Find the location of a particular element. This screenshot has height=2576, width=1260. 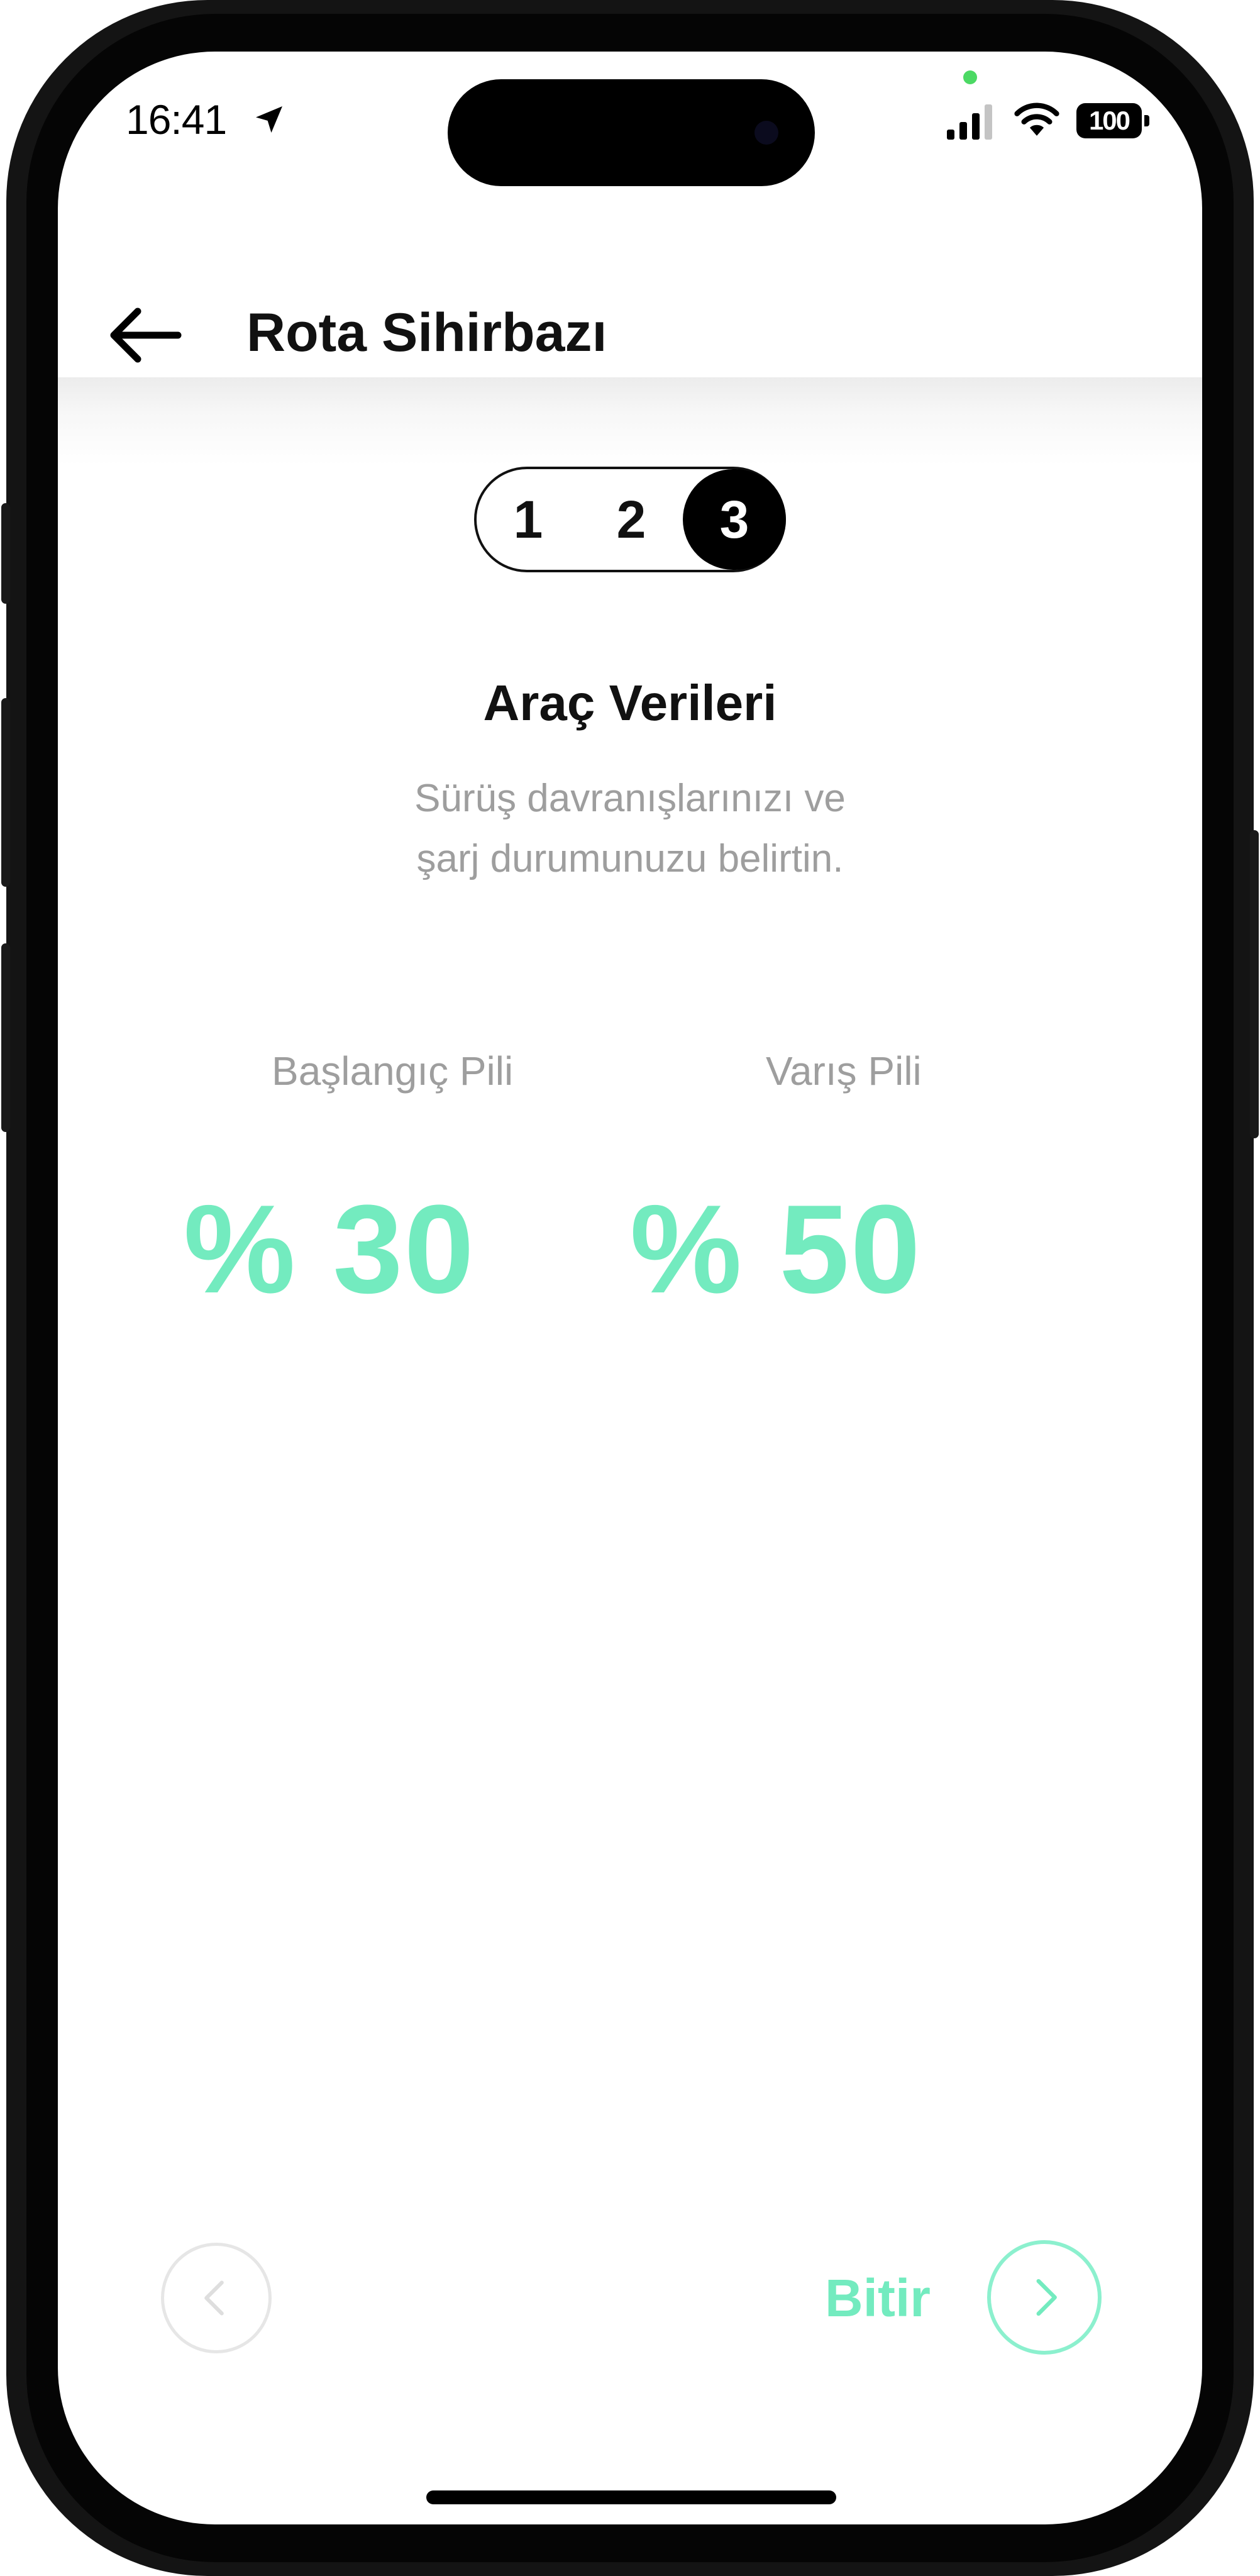

step-indicator: 1 2 3 is located at coordinates (630, 519).